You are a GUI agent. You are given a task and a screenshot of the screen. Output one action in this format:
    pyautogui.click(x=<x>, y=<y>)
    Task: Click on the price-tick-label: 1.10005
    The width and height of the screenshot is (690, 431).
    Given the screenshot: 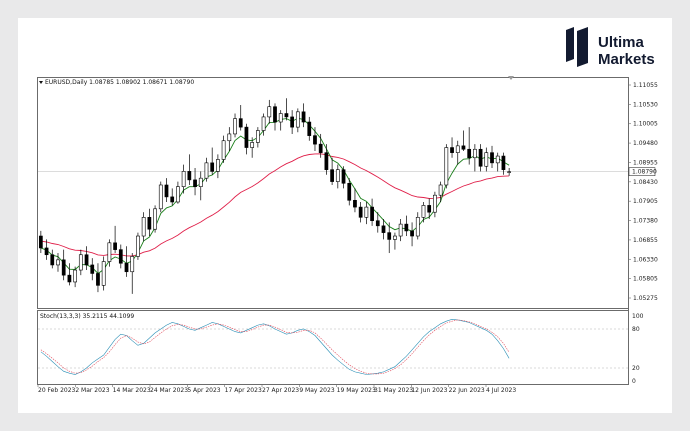 What is the action you would take?
    pyautogui.click(x=645, y=124)
    